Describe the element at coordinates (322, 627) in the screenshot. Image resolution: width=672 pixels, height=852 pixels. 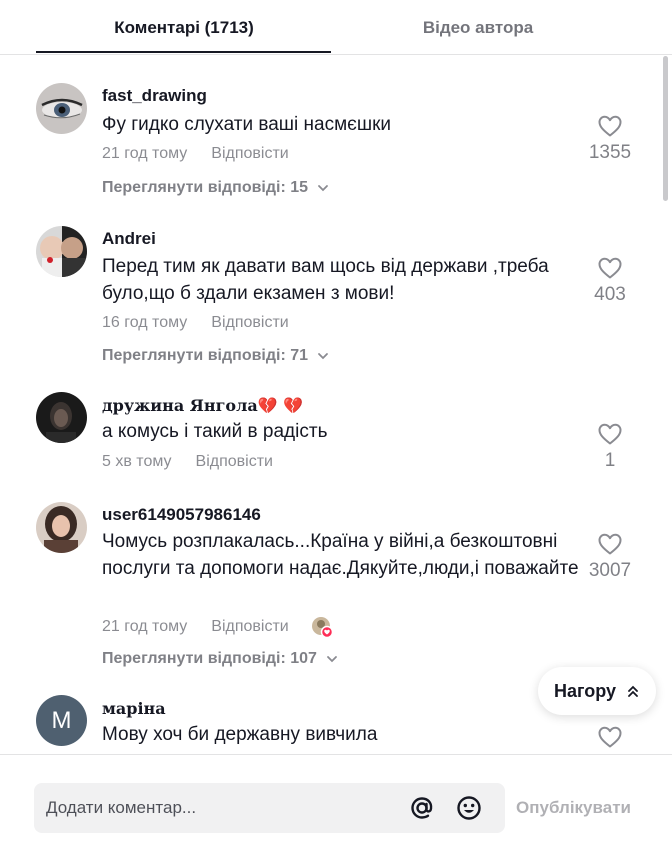
I see `creator-liked-badge` at that location.